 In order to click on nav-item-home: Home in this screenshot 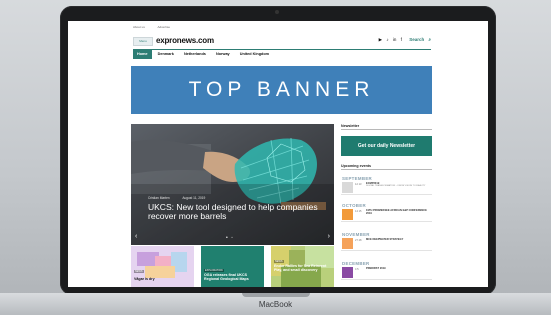, I will do `click(142, 54)`.